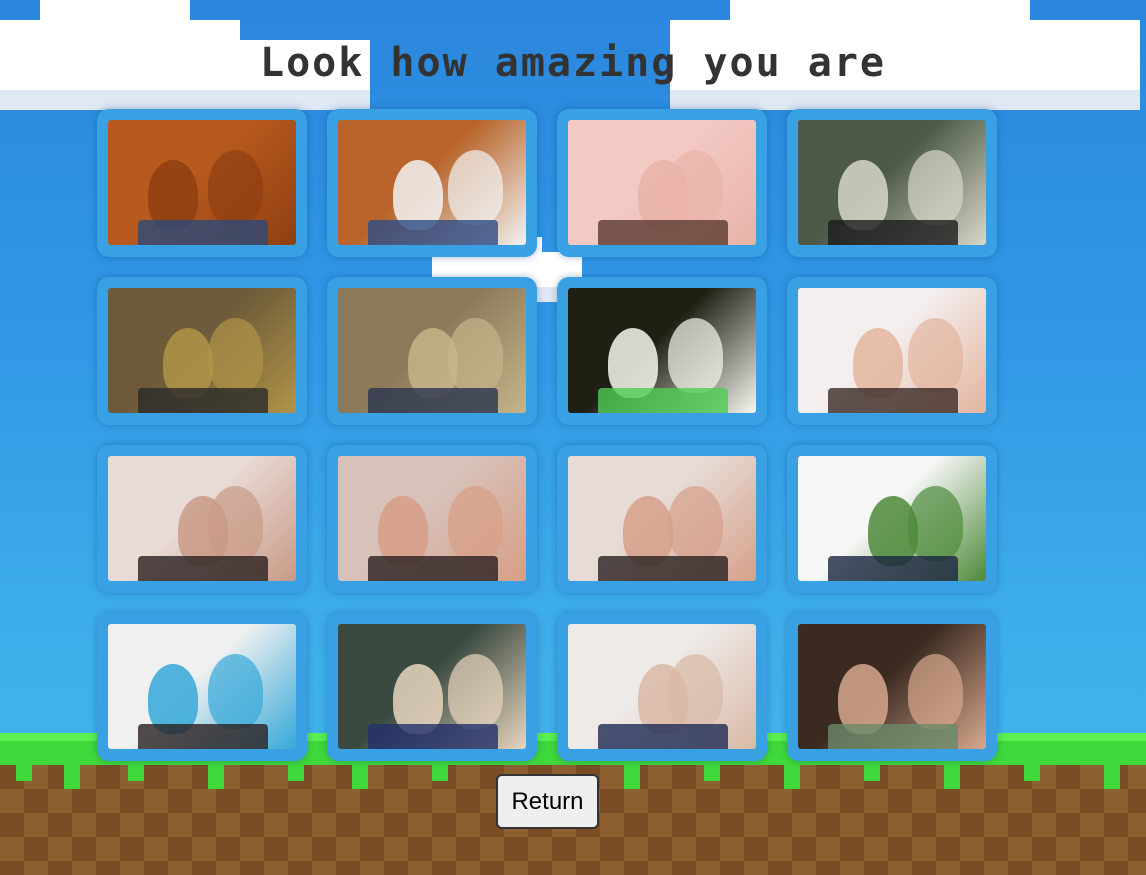 This screenshot has width=1146, height=875. I want to click on photo-stone-wall-portrait, so click(432, 350).